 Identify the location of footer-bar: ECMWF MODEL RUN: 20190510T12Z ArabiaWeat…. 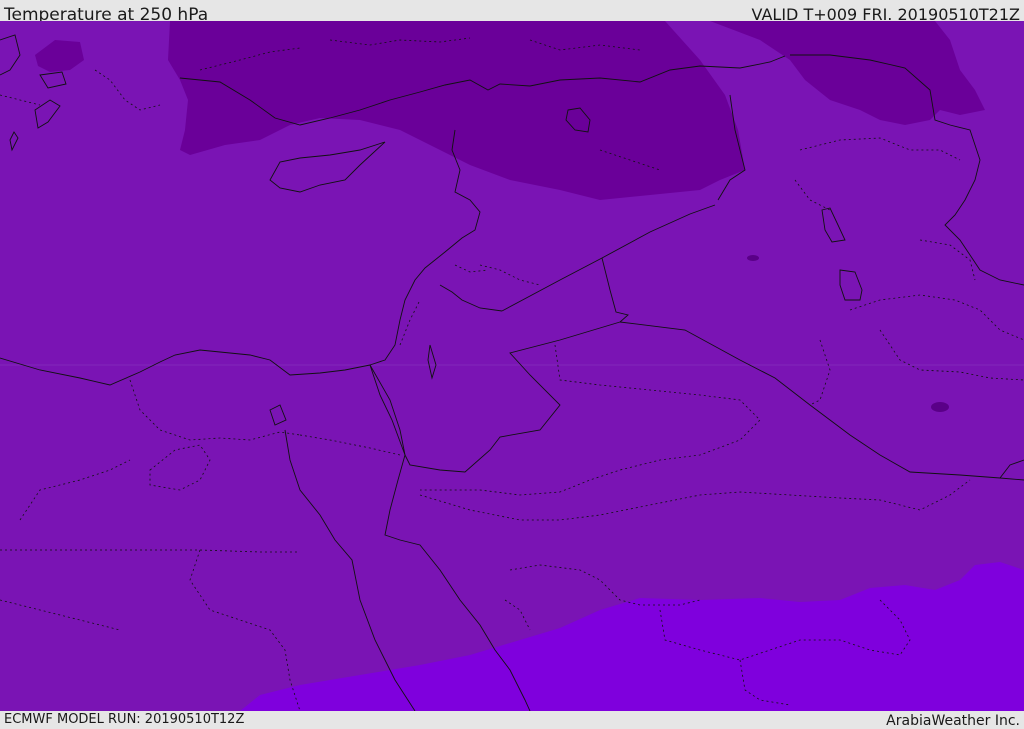
(512, 720).